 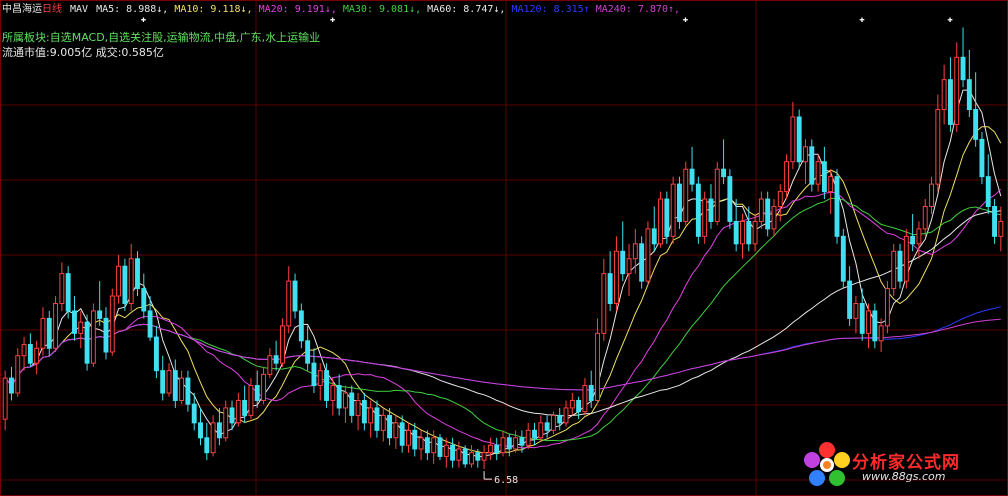 What do you see at coordinates (466, 9) in the screenshot?
I see `ma60-value: MA60: 8.747↓,` at bounding box center [466, 9].